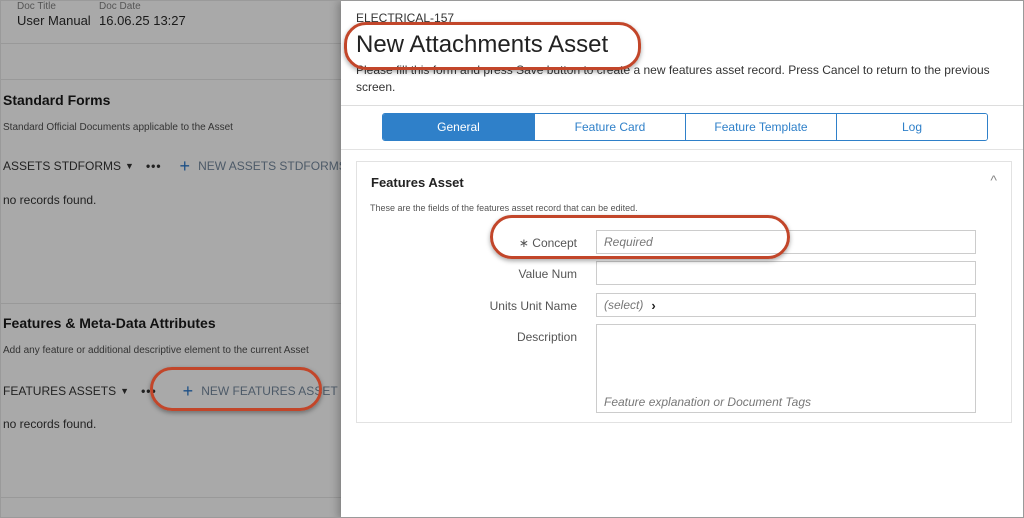 Image resolution: width=1024 pixels, height=518 pixels. Describe the element at coordinates (993, 180) in the screenshot. I see `collapse-icon: ^` at that location.